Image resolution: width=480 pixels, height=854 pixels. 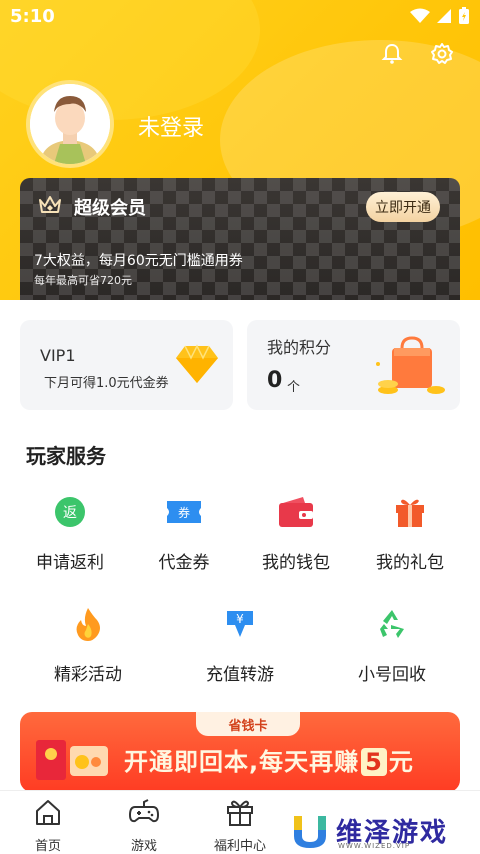 I want to click on savings-card-tag: 省钱卡, so click(x=248, y=724).